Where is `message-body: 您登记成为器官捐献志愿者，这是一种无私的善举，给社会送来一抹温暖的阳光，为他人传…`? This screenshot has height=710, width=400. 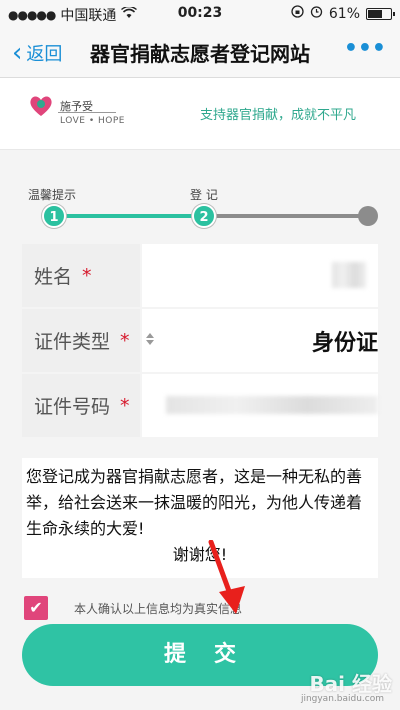 message-body: 您登记成为器官捐献志愿者，这是一种无私的善举，给社会送来一抹温暖的阳光，为他人传… is located at coordinates (194, 502).